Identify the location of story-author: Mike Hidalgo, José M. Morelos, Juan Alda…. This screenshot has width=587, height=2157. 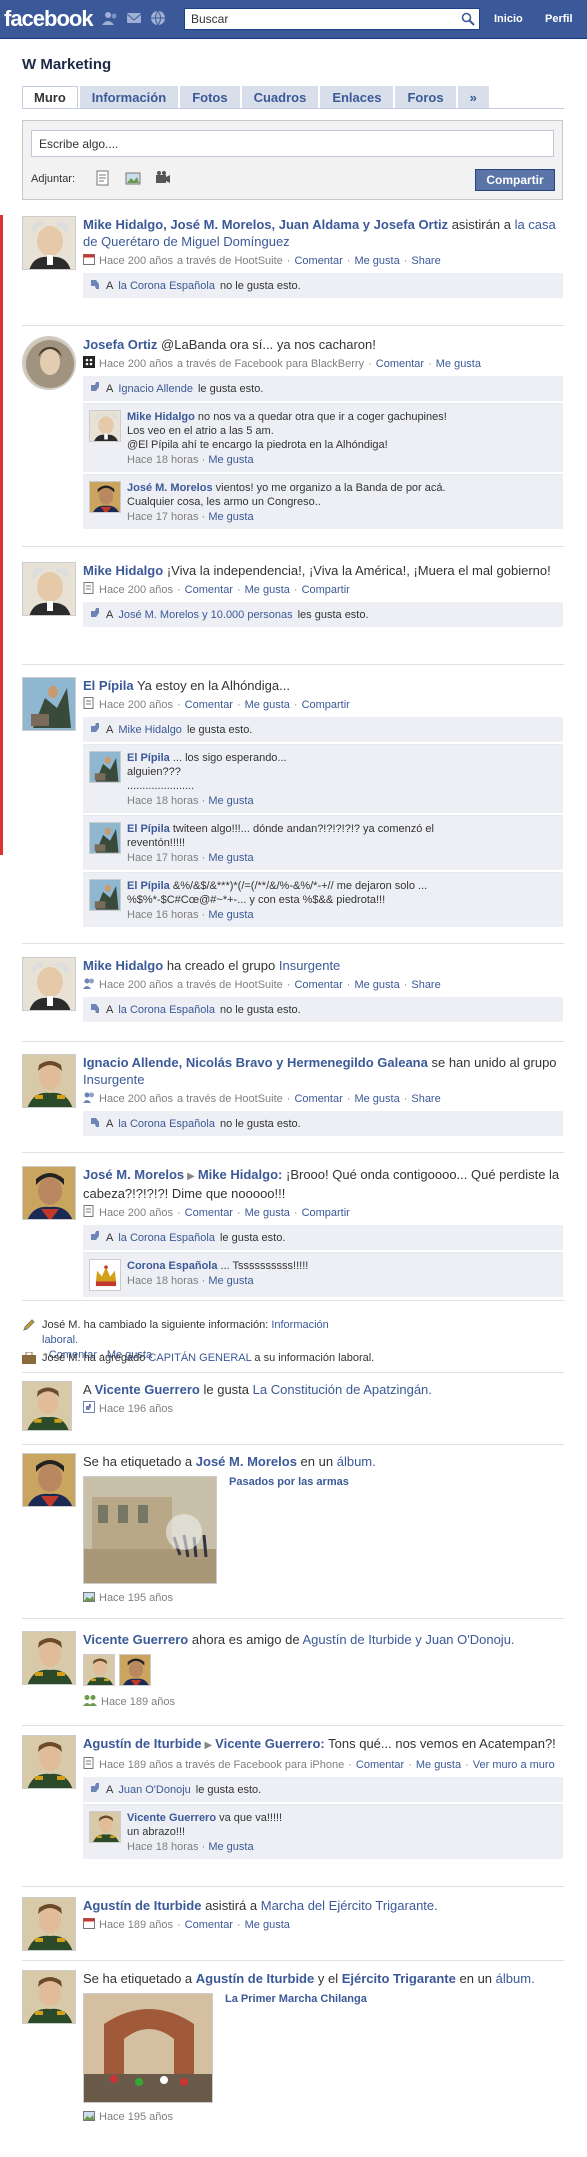
(265, 224).